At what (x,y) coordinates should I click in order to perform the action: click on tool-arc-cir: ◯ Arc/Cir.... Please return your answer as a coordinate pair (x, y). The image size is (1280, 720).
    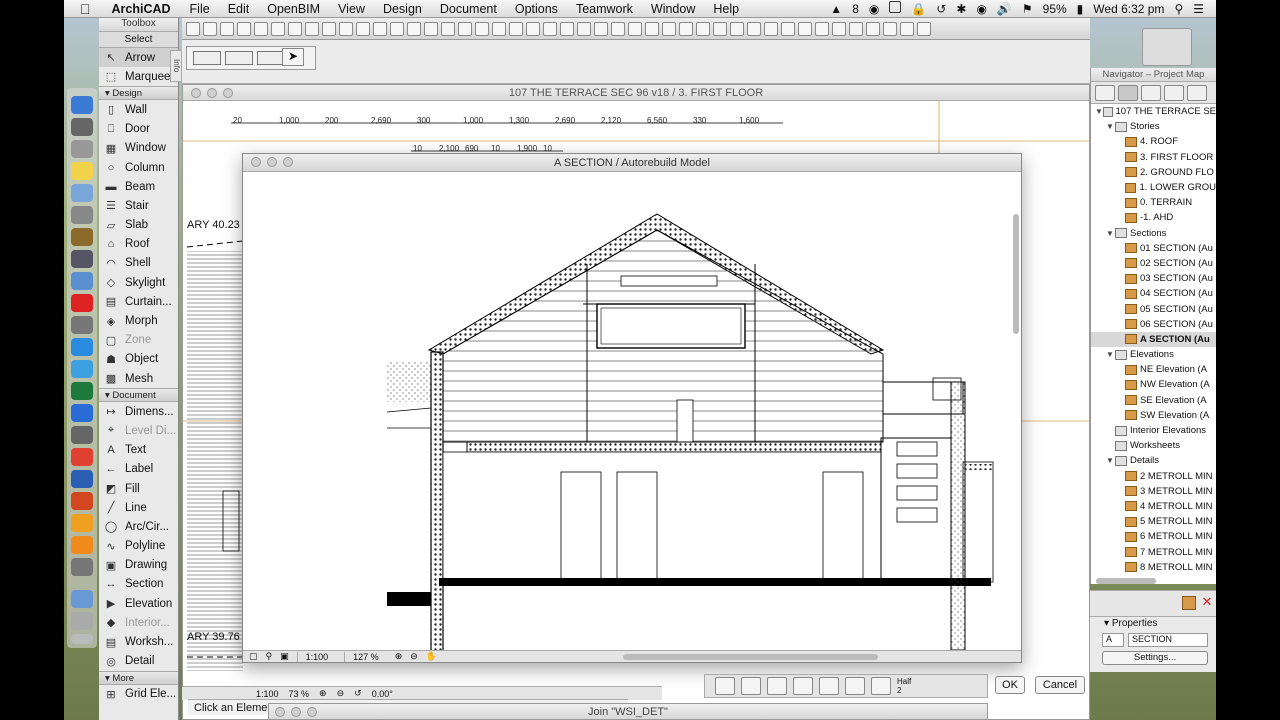
    Looking at the image, I should click on (138, 526).